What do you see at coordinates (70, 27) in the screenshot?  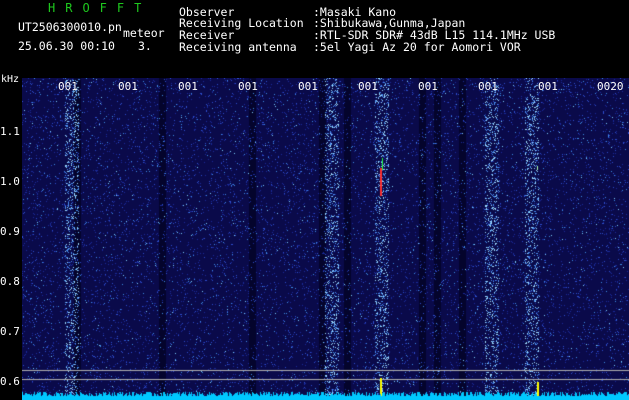 I see `filename-label: UT2506300010.pn` at bounding box center [70, 27].